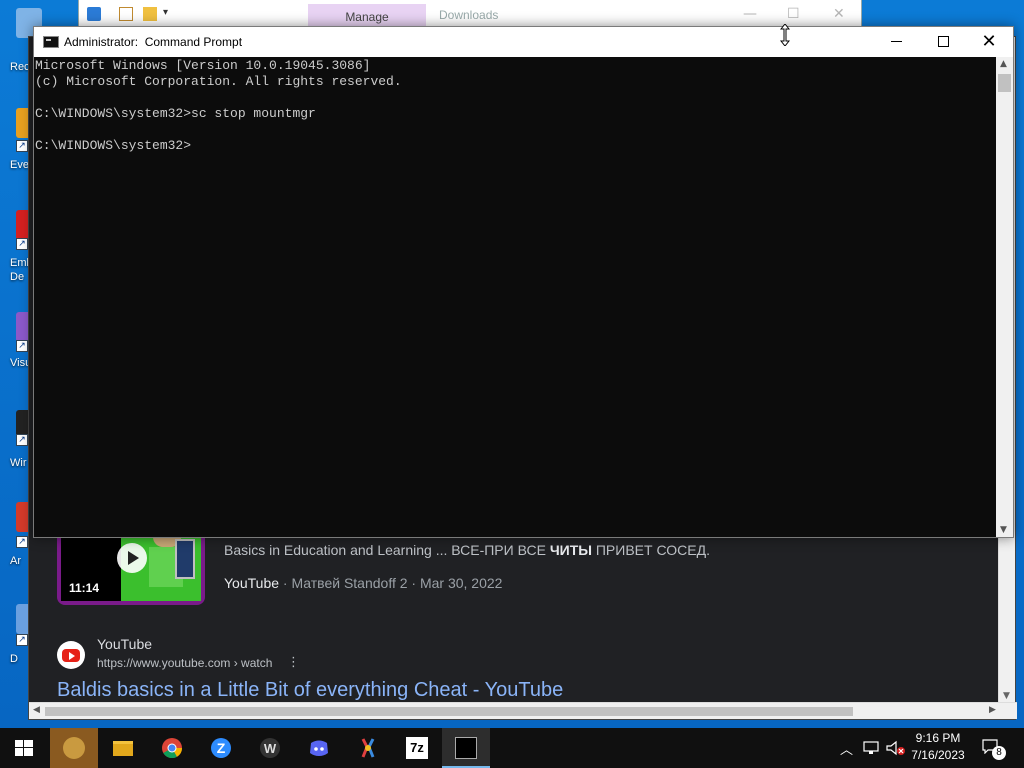 The width and height of the screenshot is (1024, 768). What do you see at coordinates (449, 711) in the screenshot?
I see `horizontal-scroll-thumb` at bounding box center [449, 711].